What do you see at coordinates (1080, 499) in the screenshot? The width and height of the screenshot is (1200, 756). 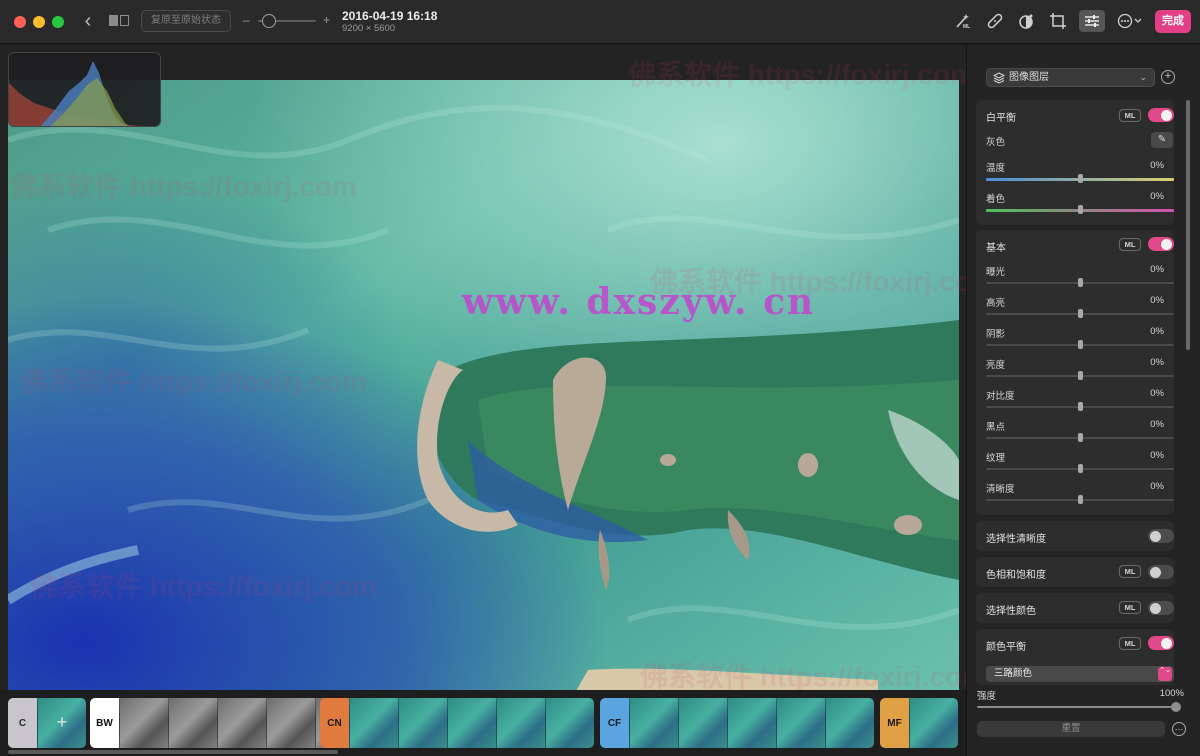 I see `clarity-slider-knob` at bounding box center [1080, 499].